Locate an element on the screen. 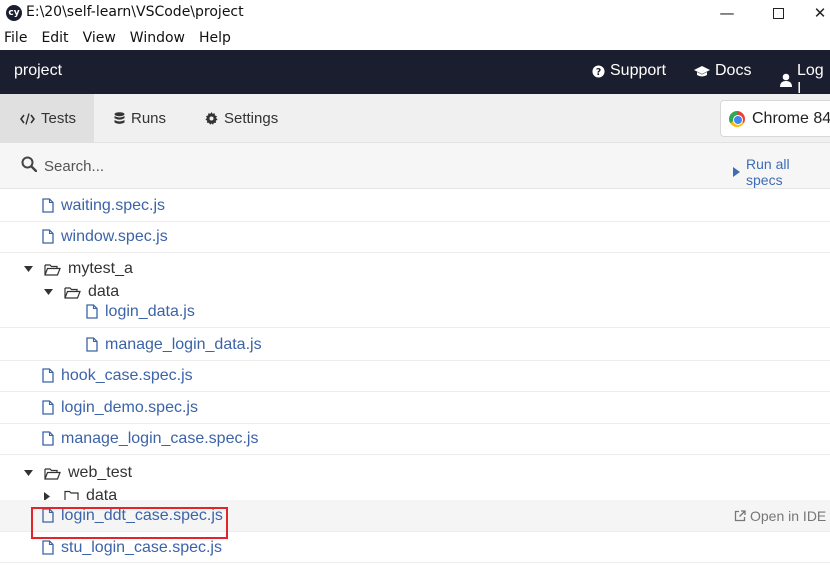  menu-file: File is located at coordinates (15, 38).